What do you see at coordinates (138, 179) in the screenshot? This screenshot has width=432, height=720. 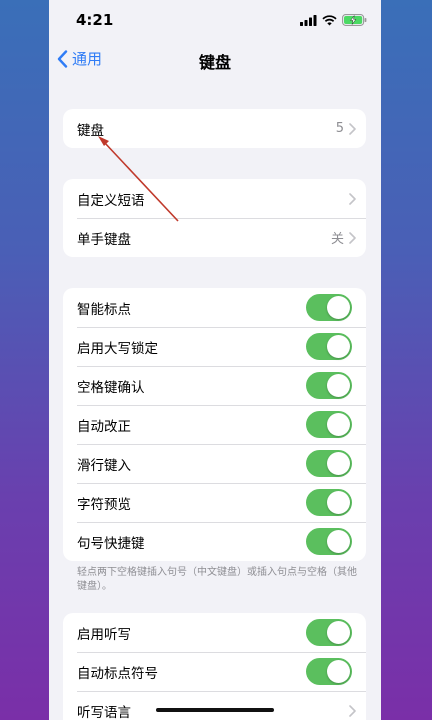 I see `annotation-arrow` at bounding box center [138, 179].